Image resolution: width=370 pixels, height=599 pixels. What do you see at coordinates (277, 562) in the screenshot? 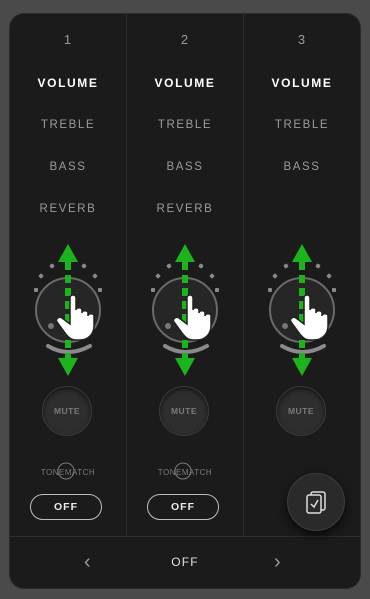
I see `chevron-right-icon: ›` at bounding box center [277, 562].